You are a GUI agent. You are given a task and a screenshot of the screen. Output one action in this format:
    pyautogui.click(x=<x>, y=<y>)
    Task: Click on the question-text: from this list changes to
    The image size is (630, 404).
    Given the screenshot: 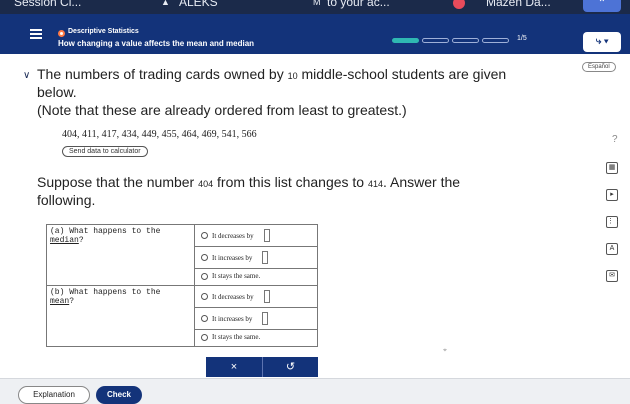 What is the action you would take?
    pyautogui.click(x=290, y=182)
    